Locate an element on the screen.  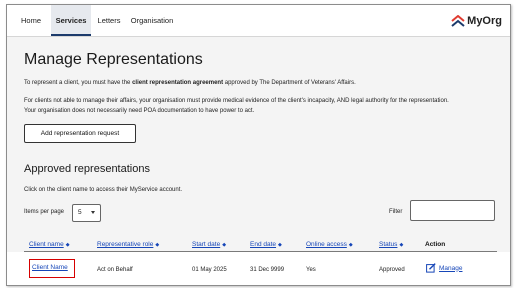
column-header-end-date: End date ◆ is located at coordinates (266, 244).